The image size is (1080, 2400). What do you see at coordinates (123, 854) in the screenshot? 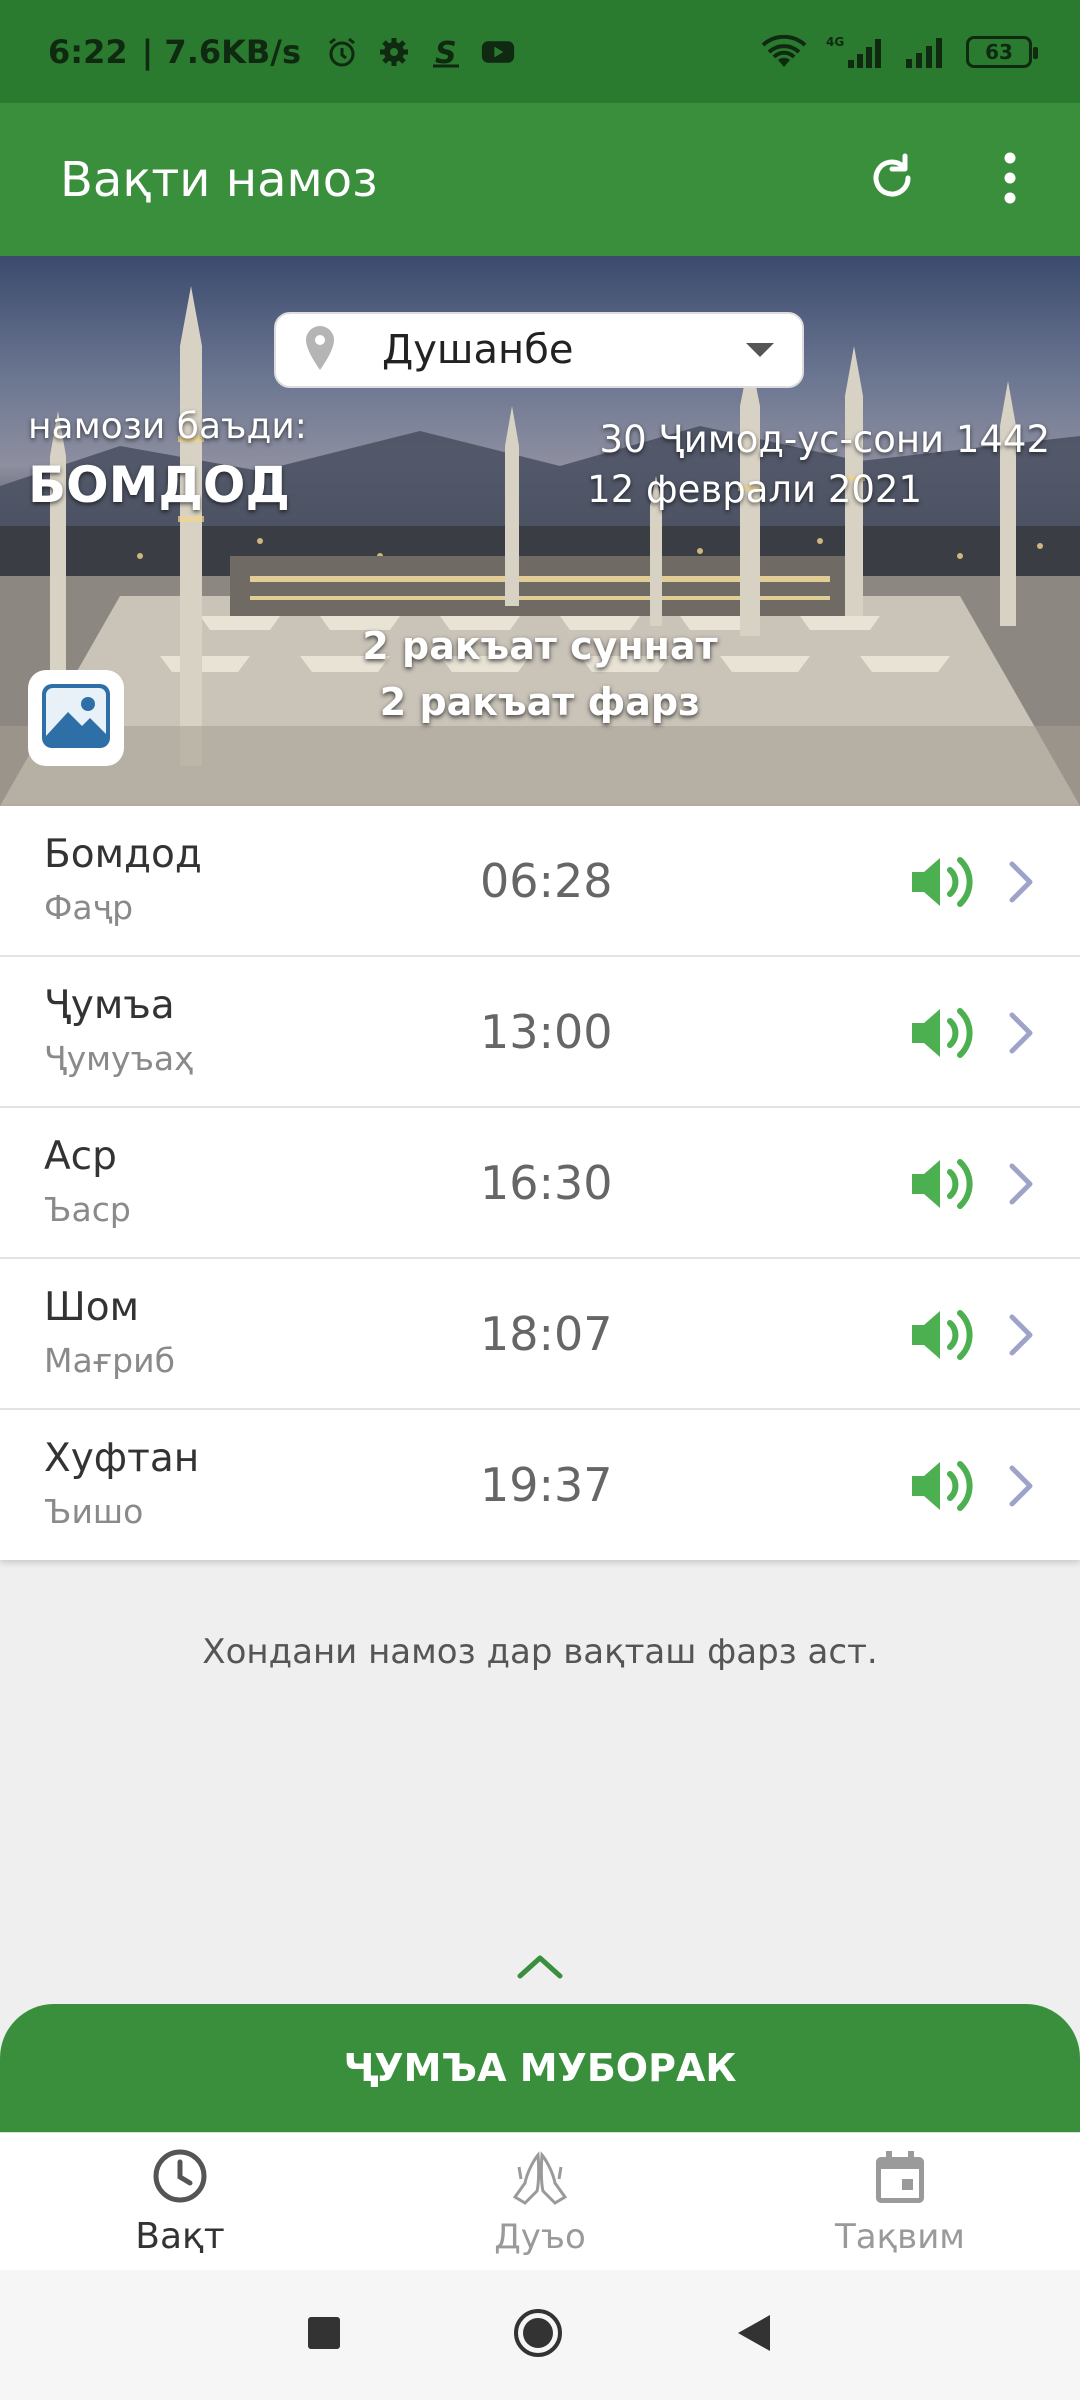
I see `prayer-name: Бомдод` at bounding box center [123, 854].